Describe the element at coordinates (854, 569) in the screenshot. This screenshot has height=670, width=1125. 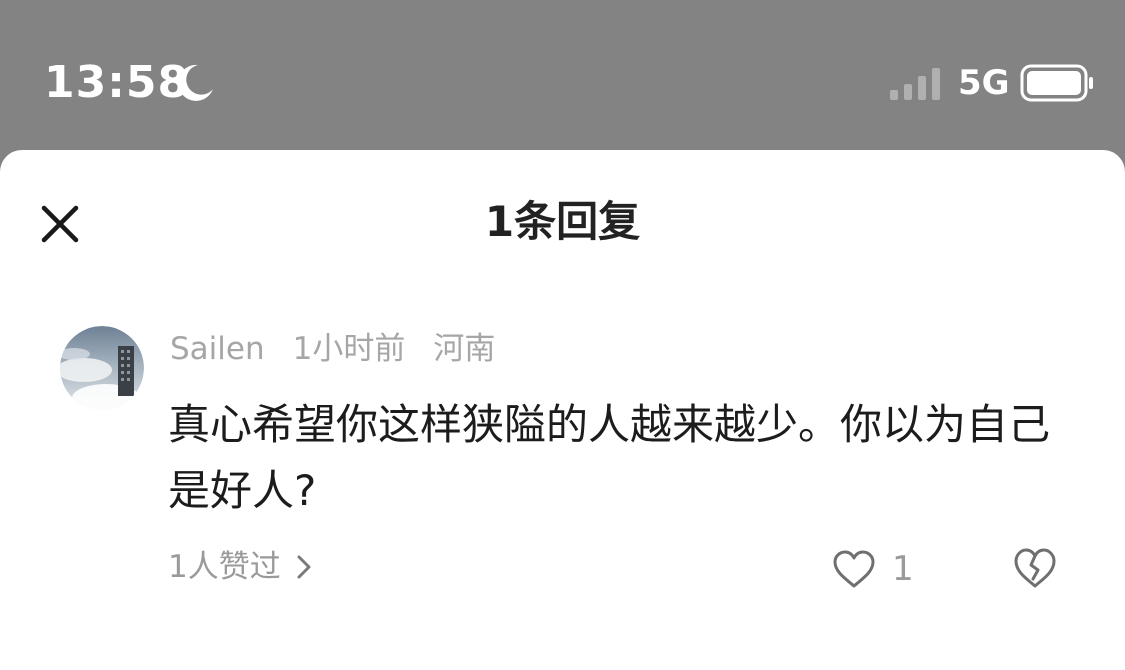
I see `heart-icon` at that location.